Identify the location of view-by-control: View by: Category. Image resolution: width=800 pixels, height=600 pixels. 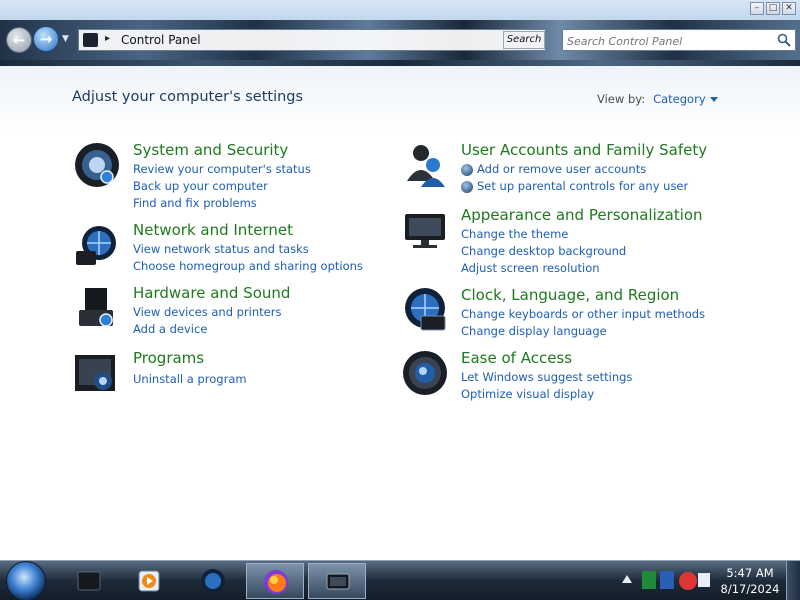
(657, 99).